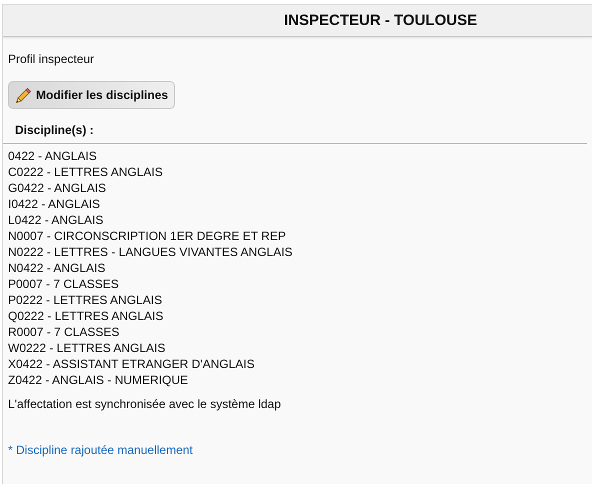 The image size is (592, 484). Describe the element at coordinates (295, 131) in the screenshot. I see `section-heading: Discipline(s) :` at that location.